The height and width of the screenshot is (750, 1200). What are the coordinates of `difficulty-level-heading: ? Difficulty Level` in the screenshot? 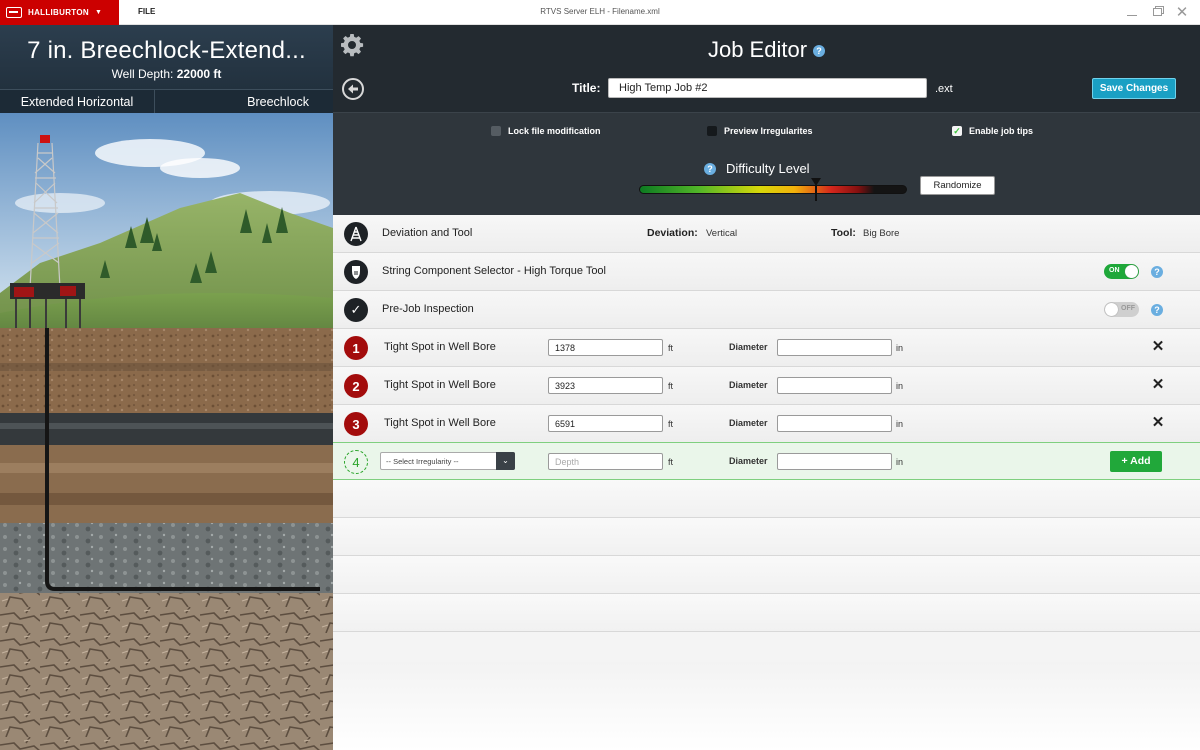 It's located at (757, 168).